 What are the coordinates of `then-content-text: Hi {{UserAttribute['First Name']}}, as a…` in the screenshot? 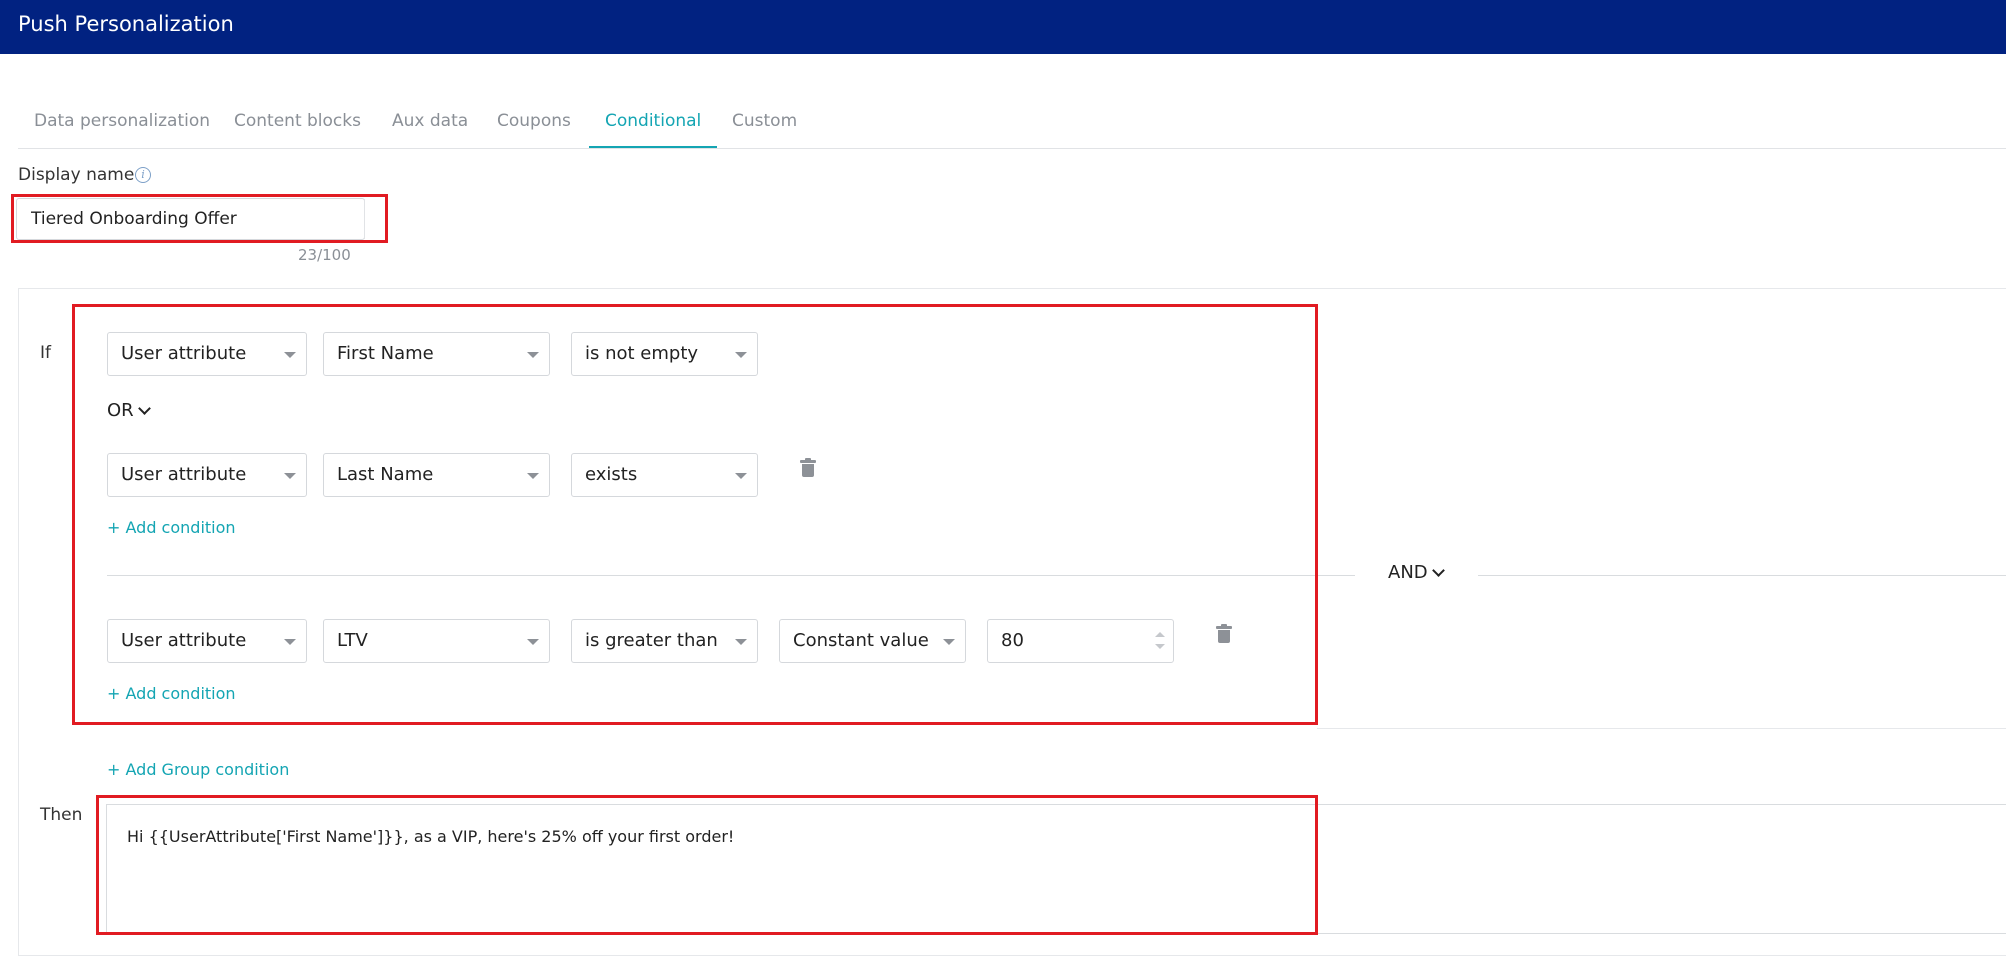 It's located at (431, 836).